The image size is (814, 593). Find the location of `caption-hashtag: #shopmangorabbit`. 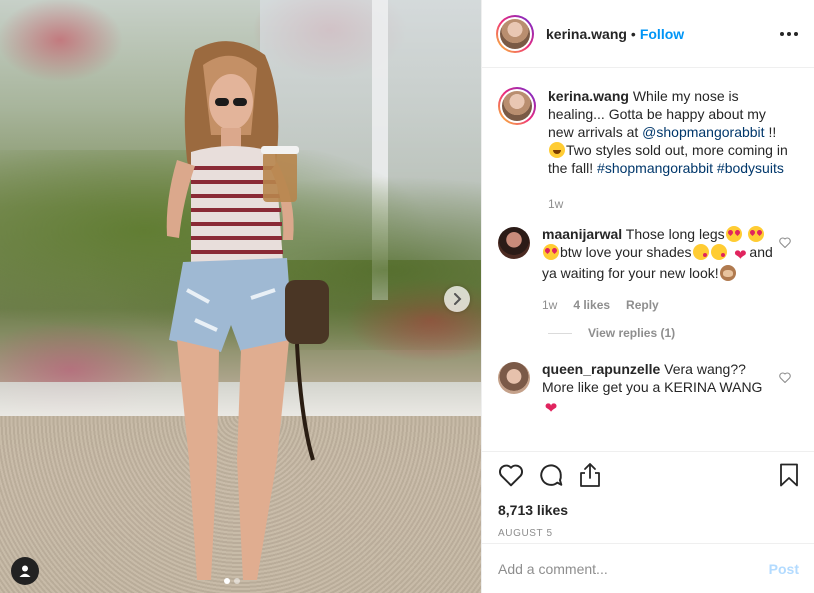

caption-hashtag: #shopmangorabbit is located at coordinates (655, 168).